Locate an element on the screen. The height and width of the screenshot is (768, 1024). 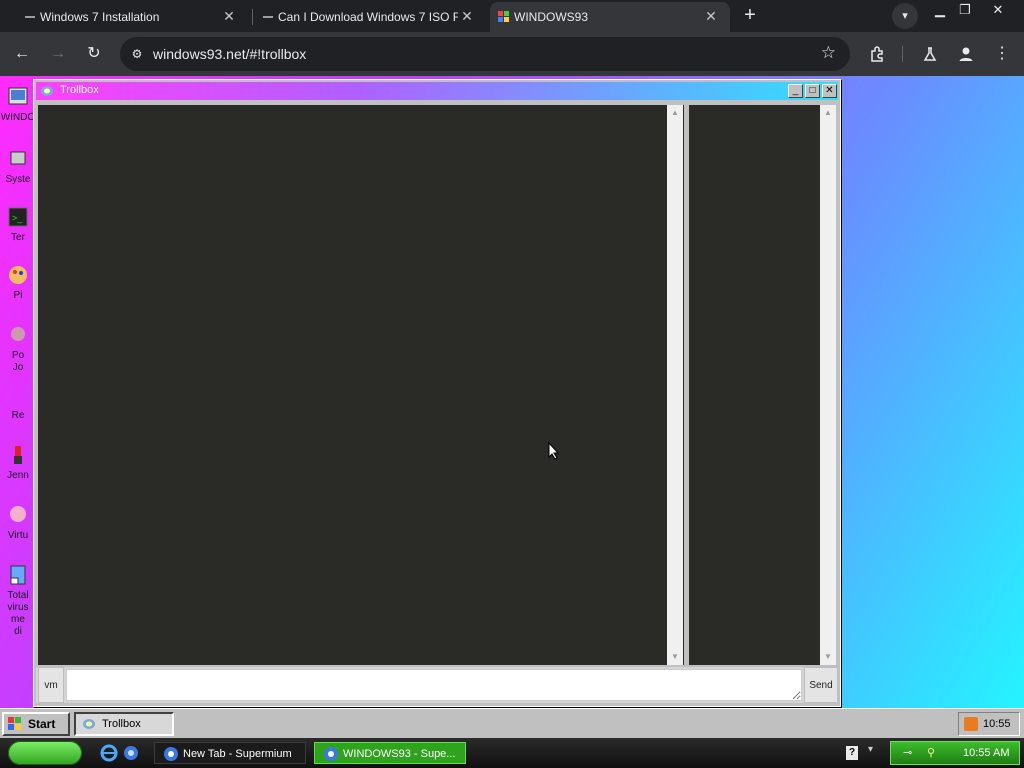
maximize-icon: □ is located at coordinates (812, 90).